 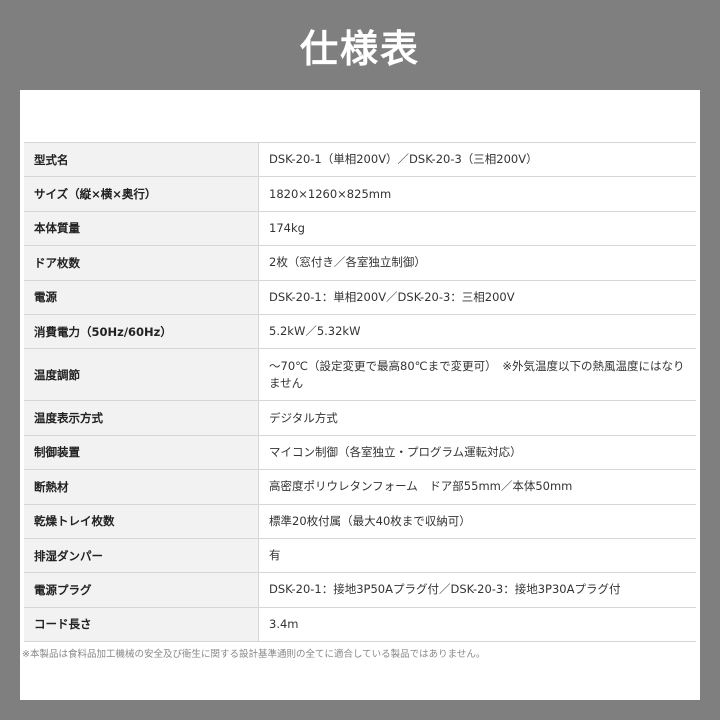 I want to click on spec-label: サイズ（縦×横×奥行）, so click(x=141, y=194).